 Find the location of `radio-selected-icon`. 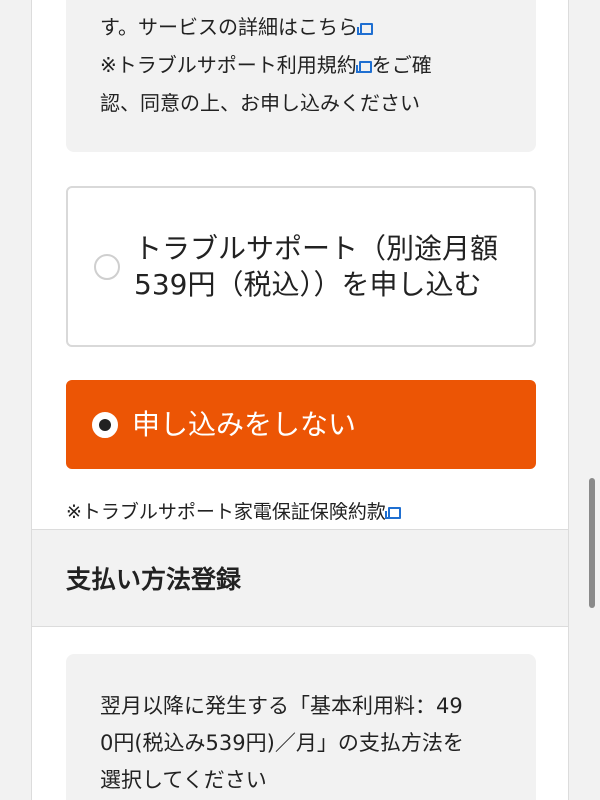

radio-selected-icon is located at coordinates (105, 424).